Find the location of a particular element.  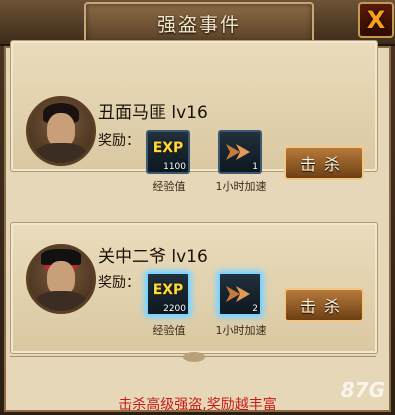

dialog-title: 强盗事件 is located at coordinates (198, 24).